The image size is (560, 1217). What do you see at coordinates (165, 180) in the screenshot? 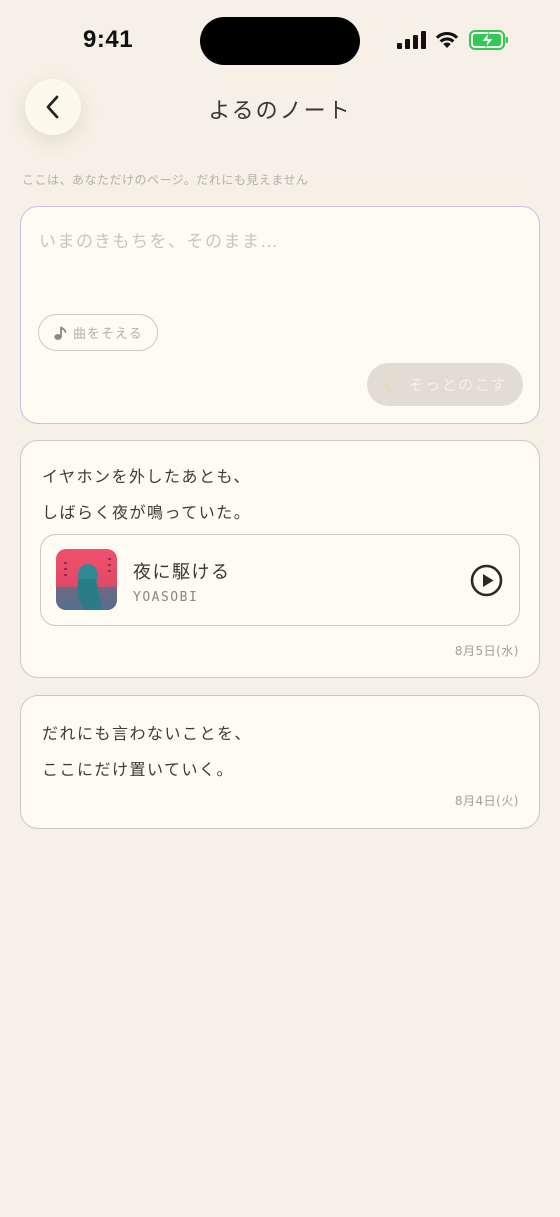
I see `page-subtitle: ここは、あなただけのページ。だれにも見えません` at bounding box center [165, 180].